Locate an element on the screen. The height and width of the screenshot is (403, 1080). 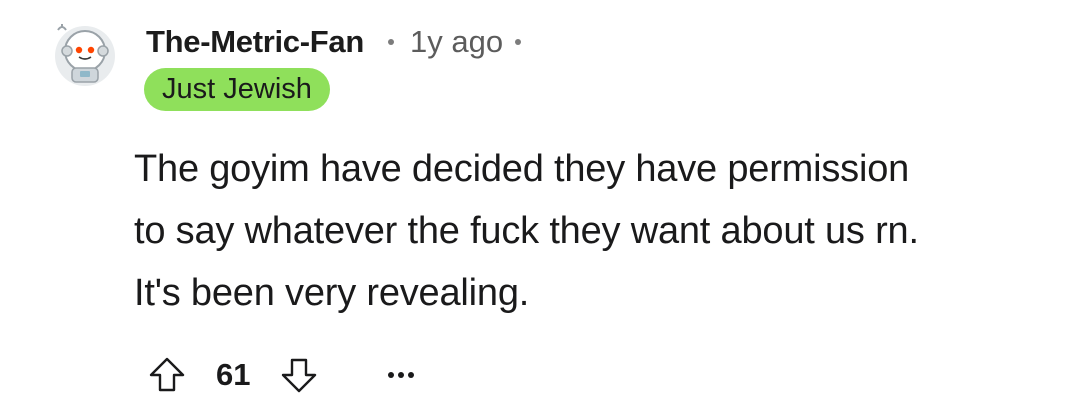
user-avatar is located at coordinates (85, 53).